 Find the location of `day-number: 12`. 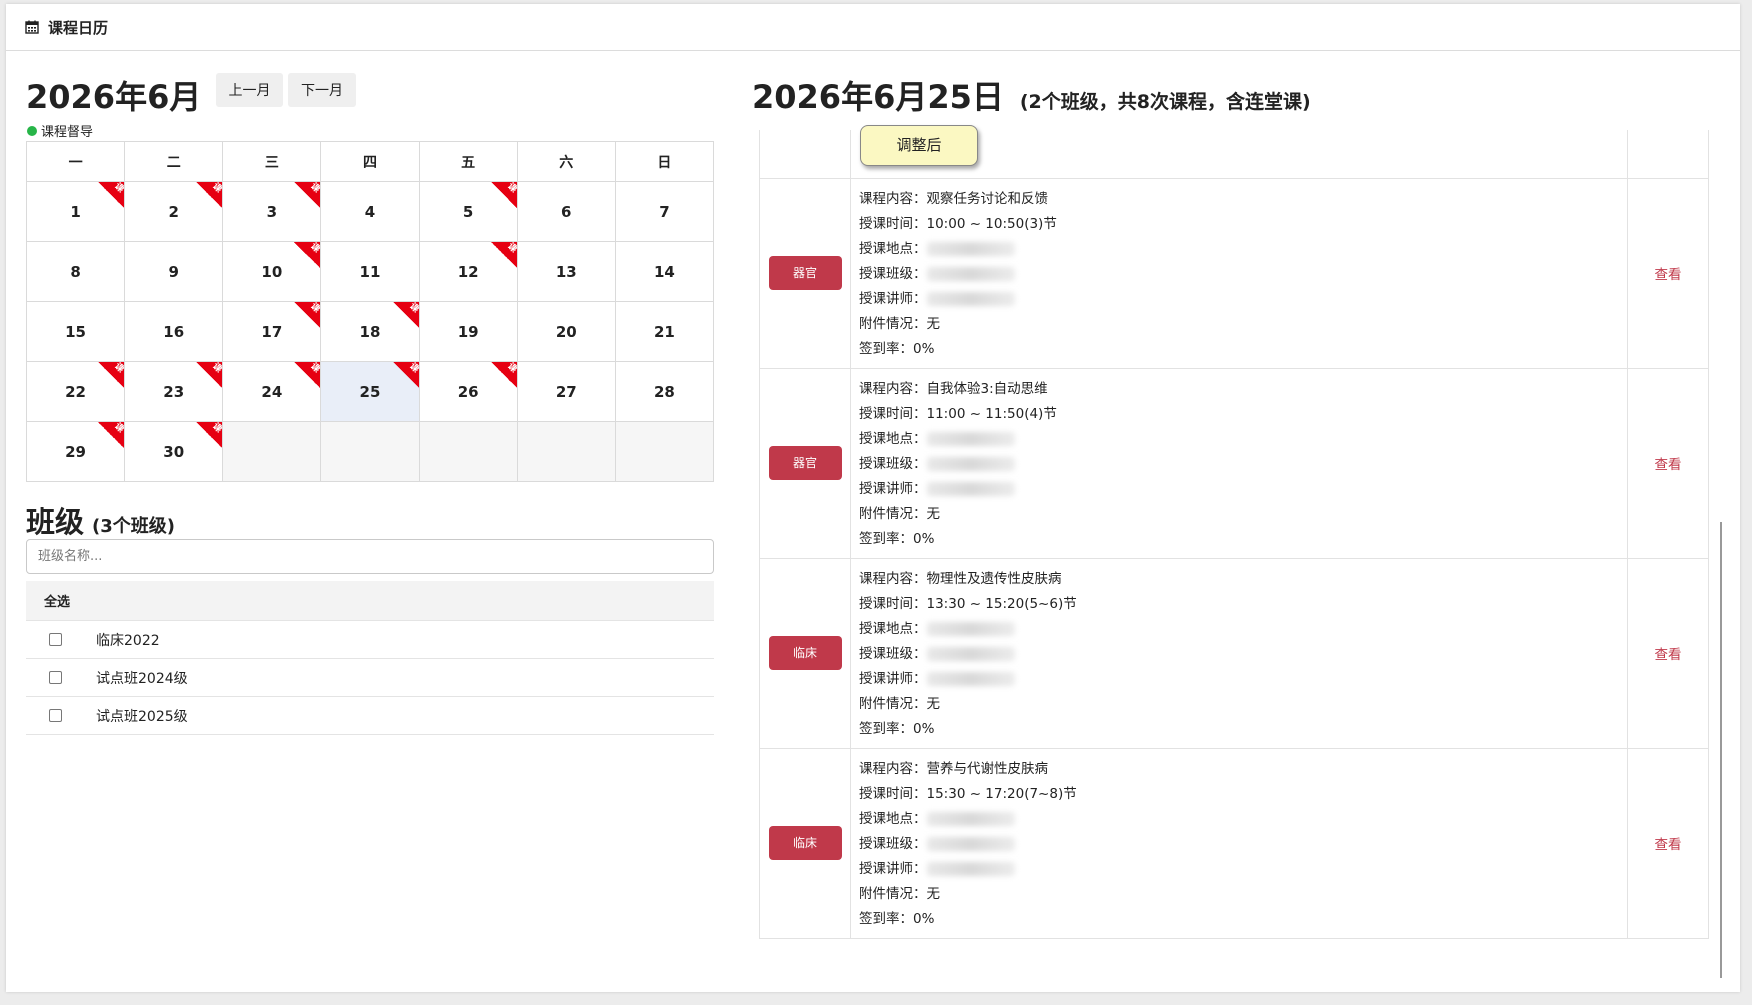

day-number: 12 is located at coordinates (468, 271).